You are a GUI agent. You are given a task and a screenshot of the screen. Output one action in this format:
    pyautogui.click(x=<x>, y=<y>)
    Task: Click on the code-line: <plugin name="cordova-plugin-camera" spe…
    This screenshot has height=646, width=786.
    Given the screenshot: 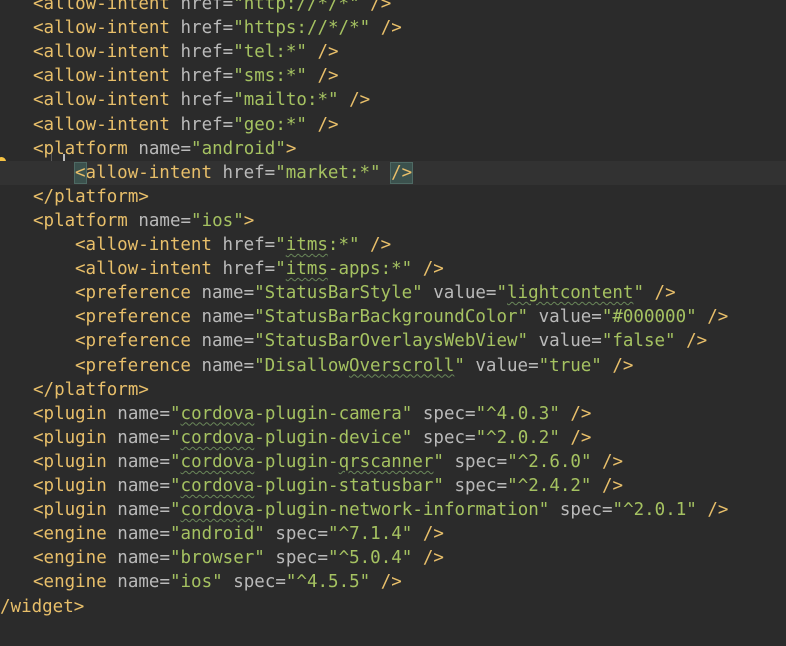 What is the action you would take?
    pyautogui.click(x=295, y=414)
    